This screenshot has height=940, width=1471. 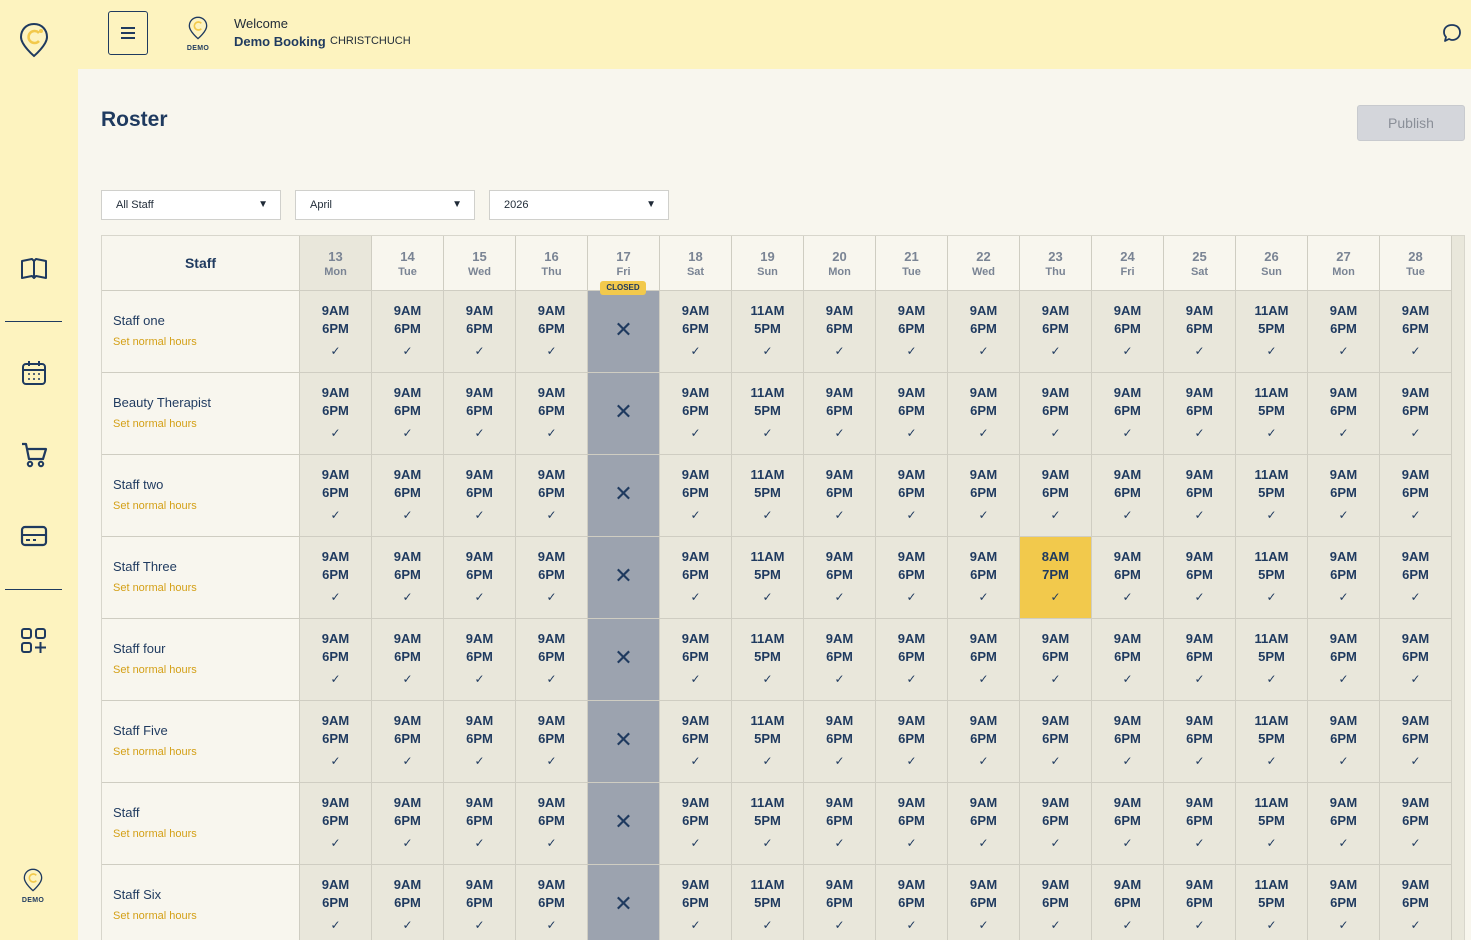 I want to click on apps-add-icon, so click(x=34, y=641).